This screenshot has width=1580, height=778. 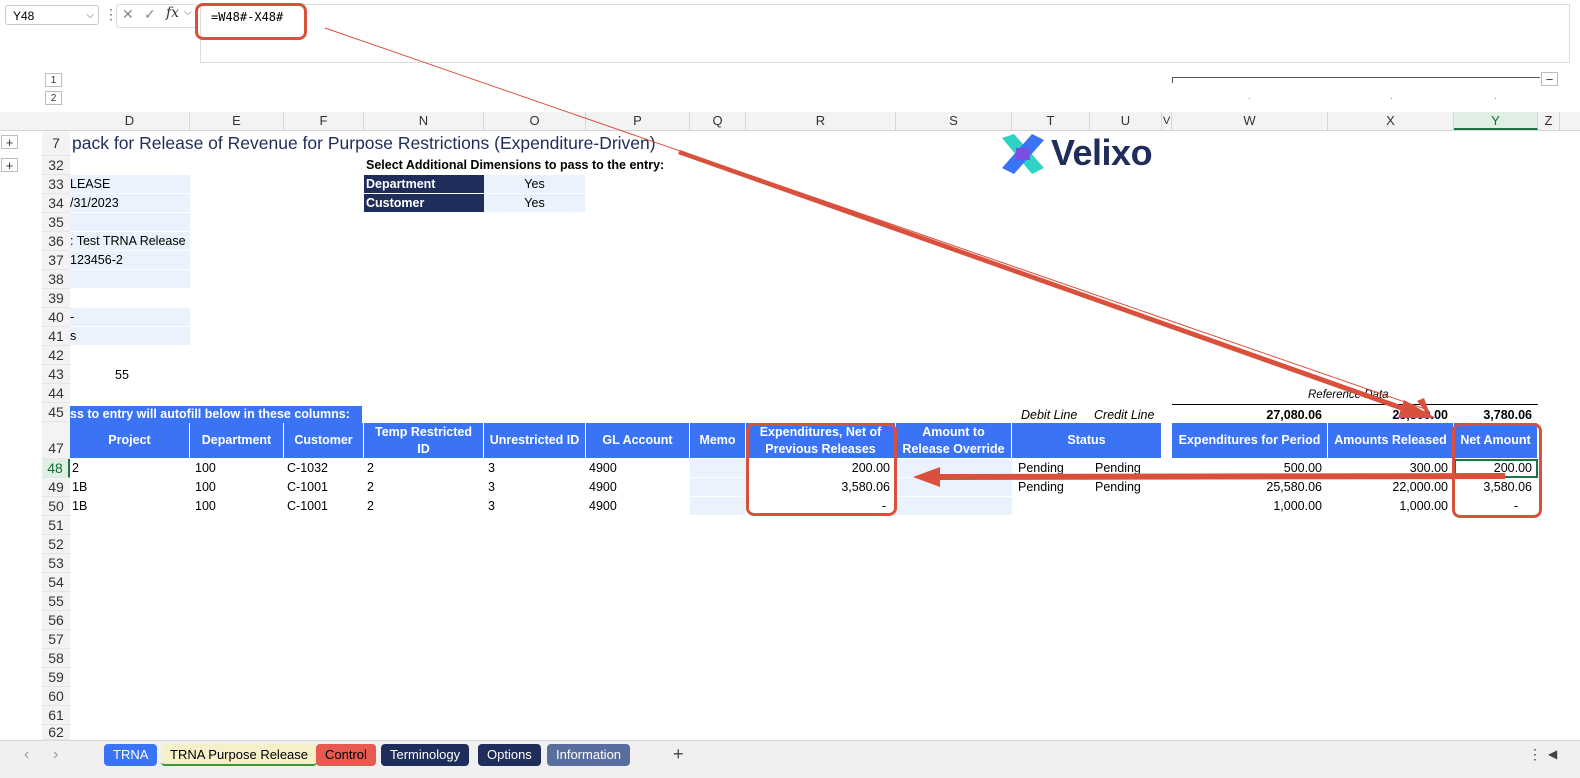 What do you see at coordinates (1493, 415) in the screenshot?
I see `total-net: 3,780.06` at bounding box center [1493, 415].